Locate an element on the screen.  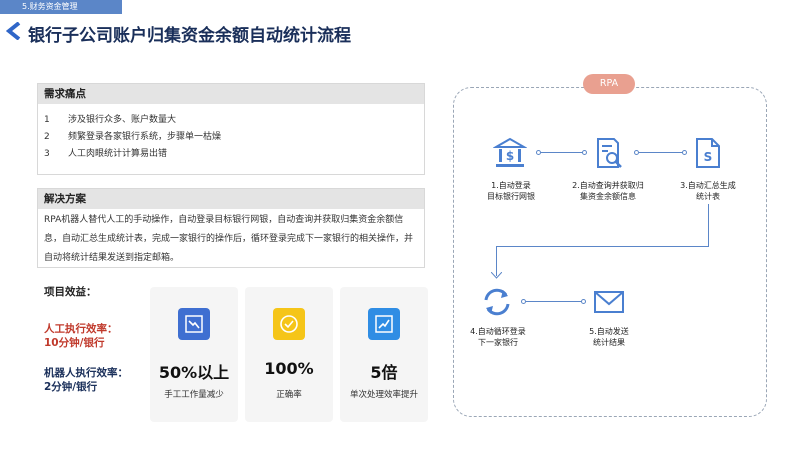
benefit-card-speed: 5倍 单次处理效率提升 is located at coordinates (384, 354).